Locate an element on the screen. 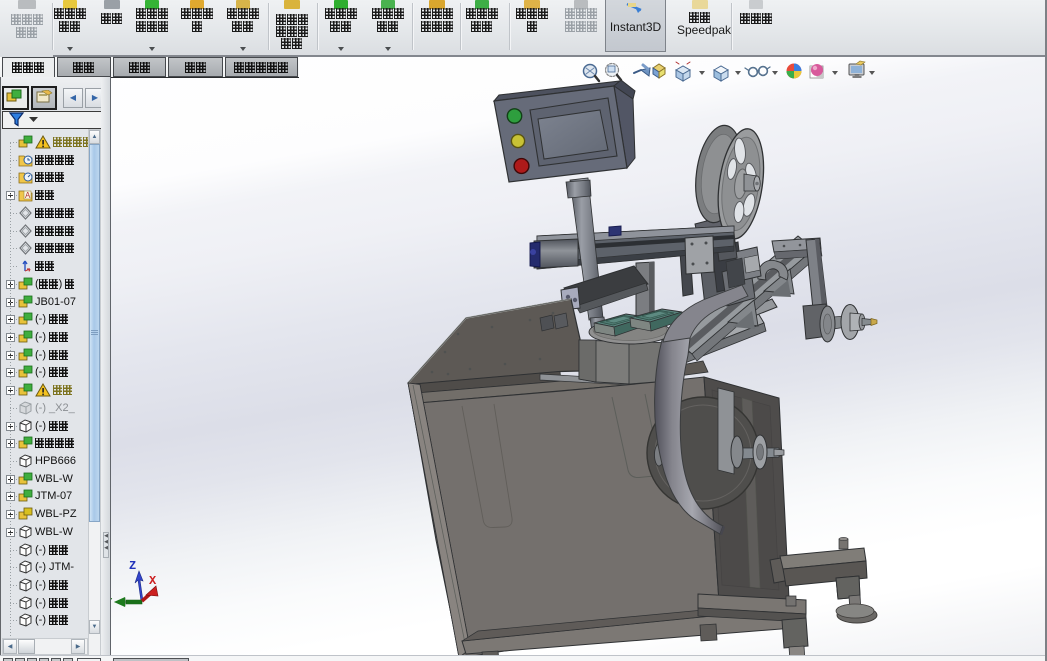 The image size is (1047, 661). svg-text: X is located at coordinates (153, 581).